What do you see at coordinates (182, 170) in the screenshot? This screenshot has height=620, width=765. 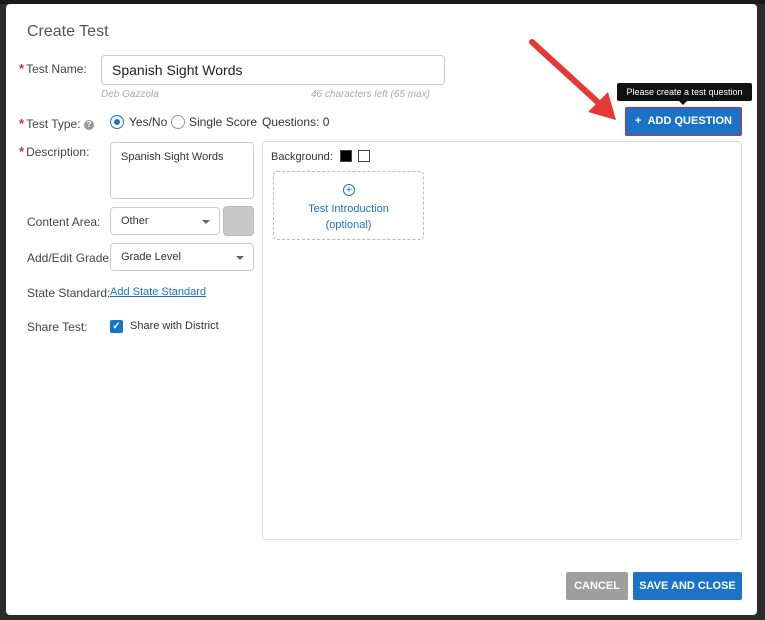 I see `description-textarea: Spanish Sight Words` at bounding box center [182, 170].